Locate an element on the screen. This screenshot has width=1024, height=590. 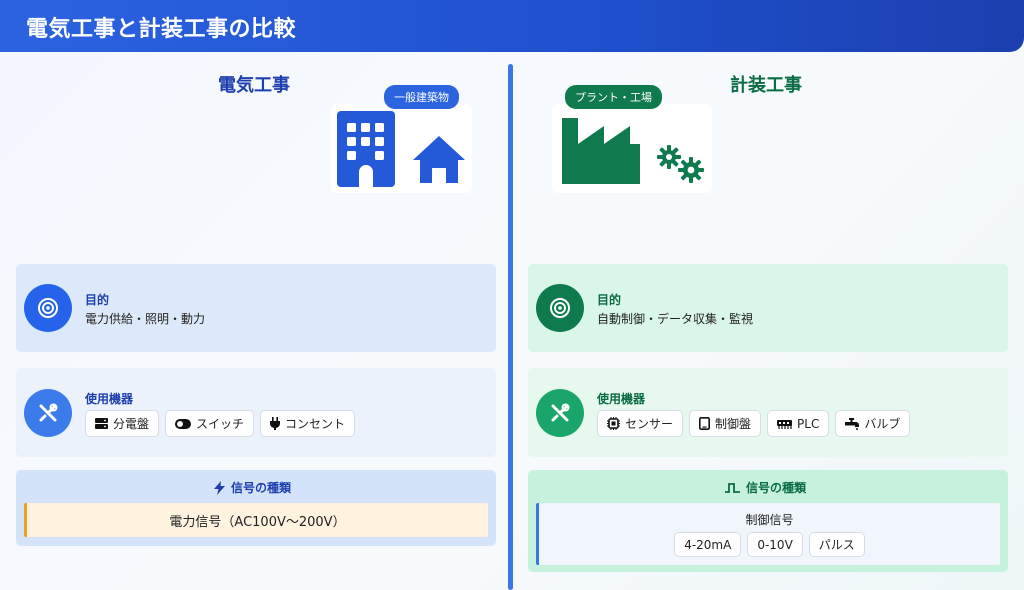
equipment-chip-label: センサー is located at coordinates (649, 424).